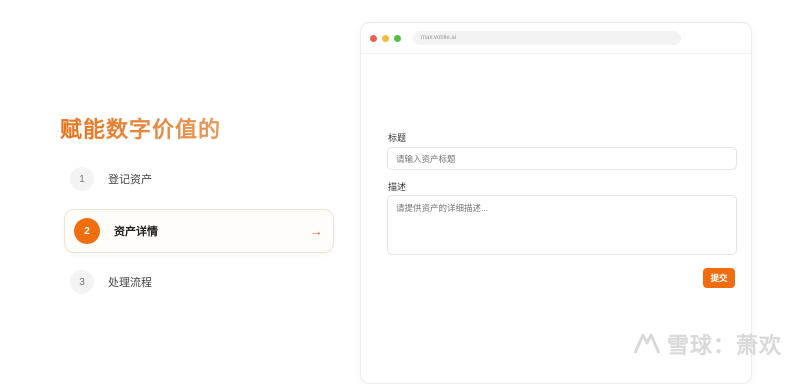  I want to click on page-headline: 赋能数字价值的, so click(140, 128).